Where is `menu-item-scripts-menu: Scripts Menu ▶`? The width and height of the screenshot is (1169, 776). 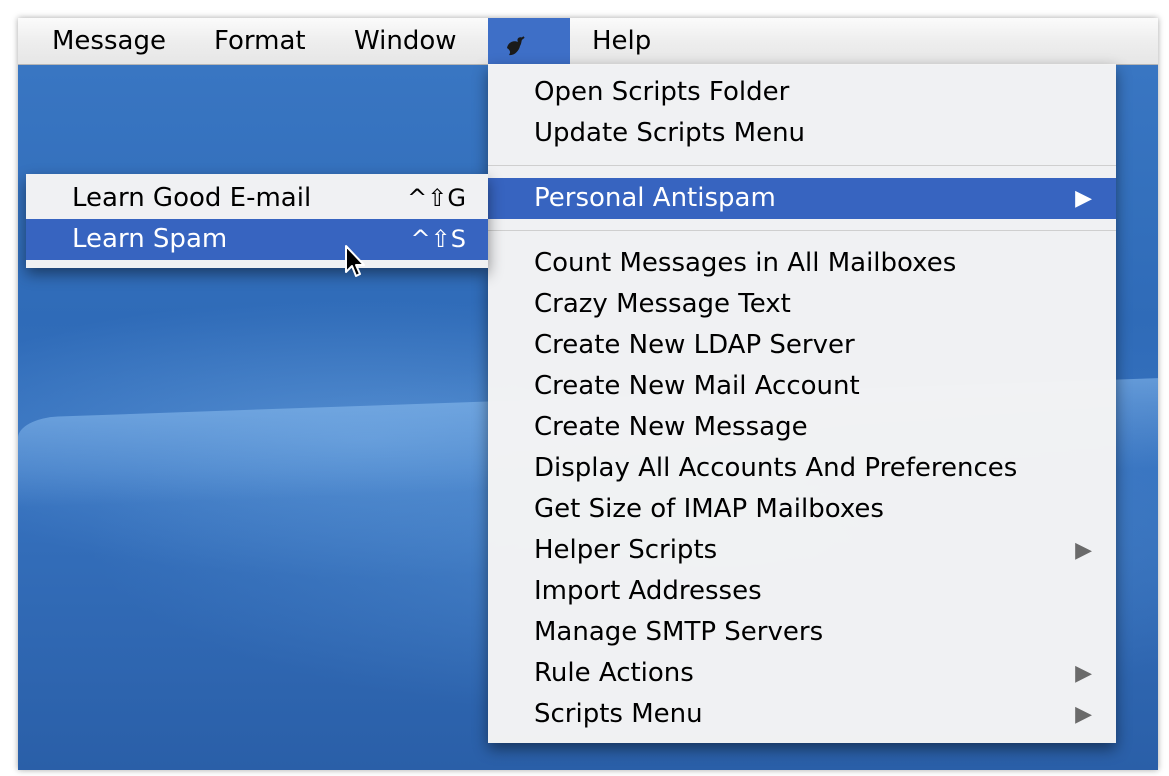
menu-item-scripts-menu: Scripts Menu ▶ is located at coordinates (802, 714).